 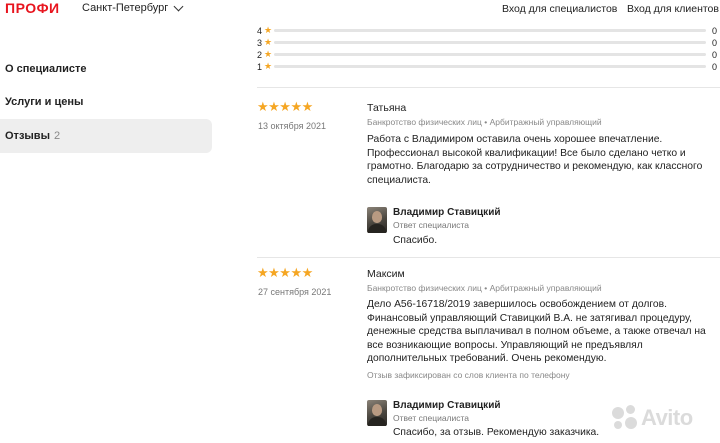 What do you see at coordinates (46, 69) in the screenshot?
I see `sidebar-item-label: О специалисте` at bounding box center [46, 69].